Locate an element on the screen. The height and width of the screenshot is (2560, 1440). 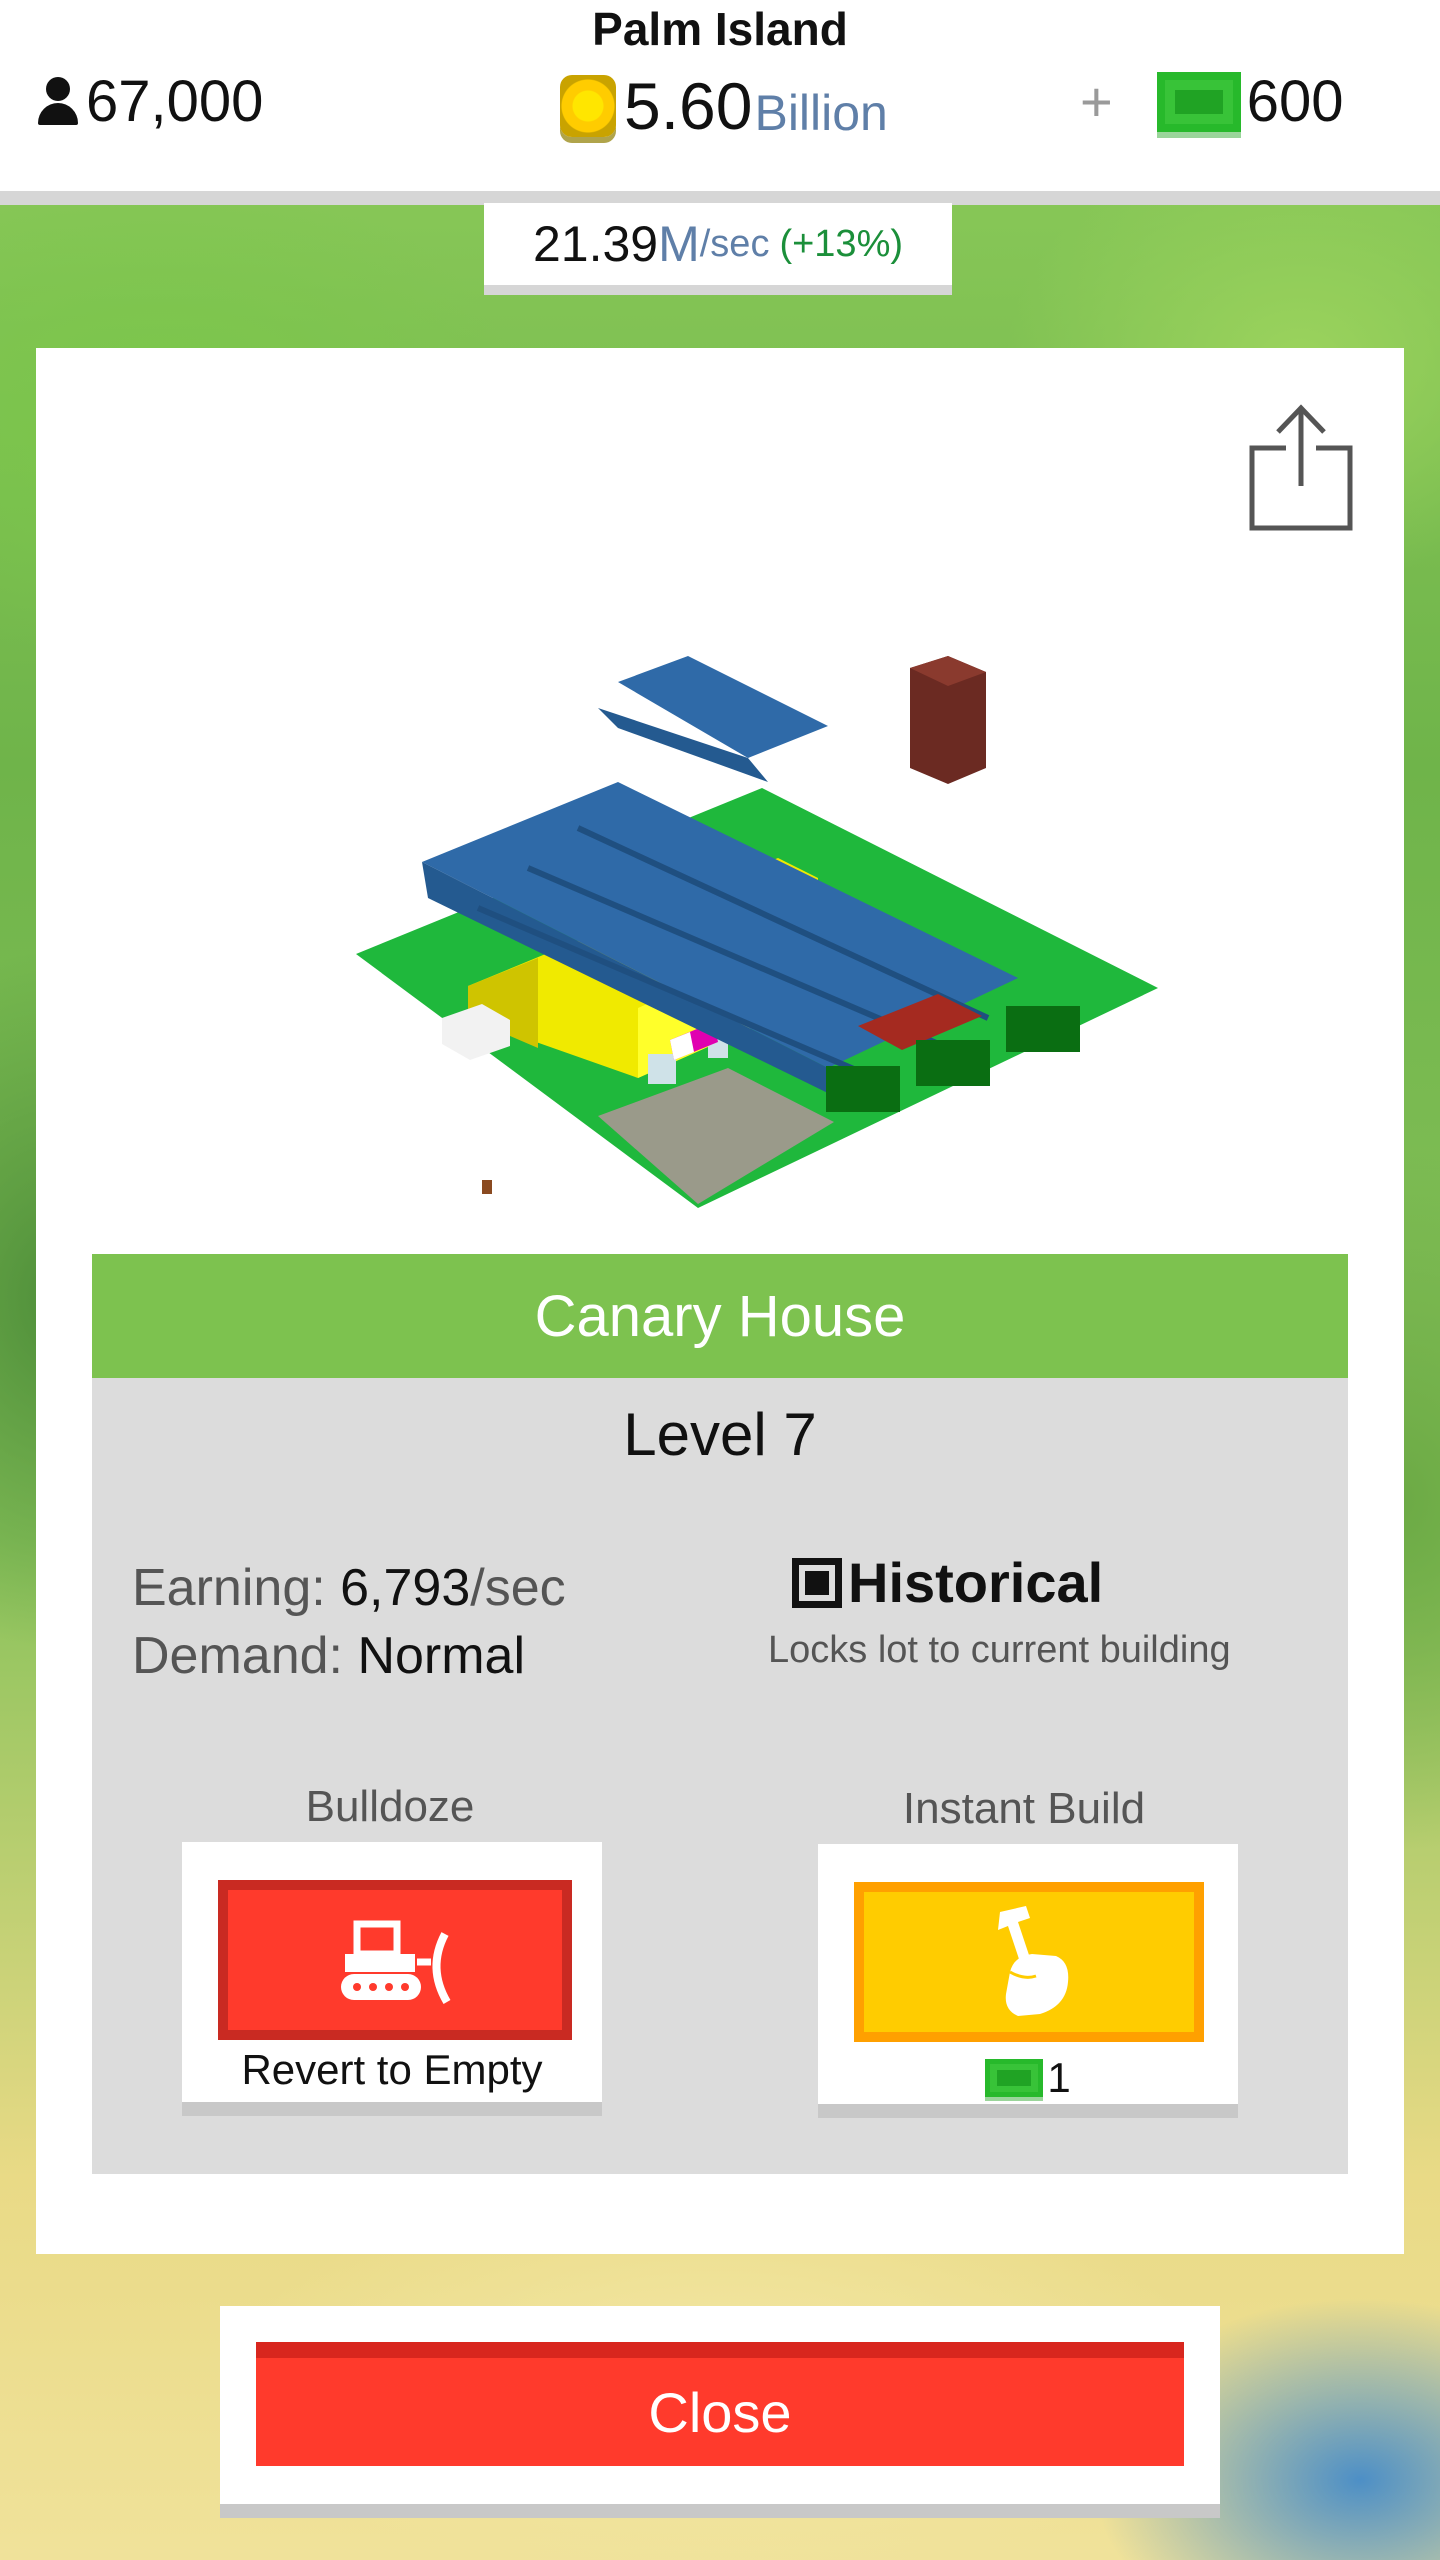
demand-label: Demand: is located at coordinates (237, 1656).